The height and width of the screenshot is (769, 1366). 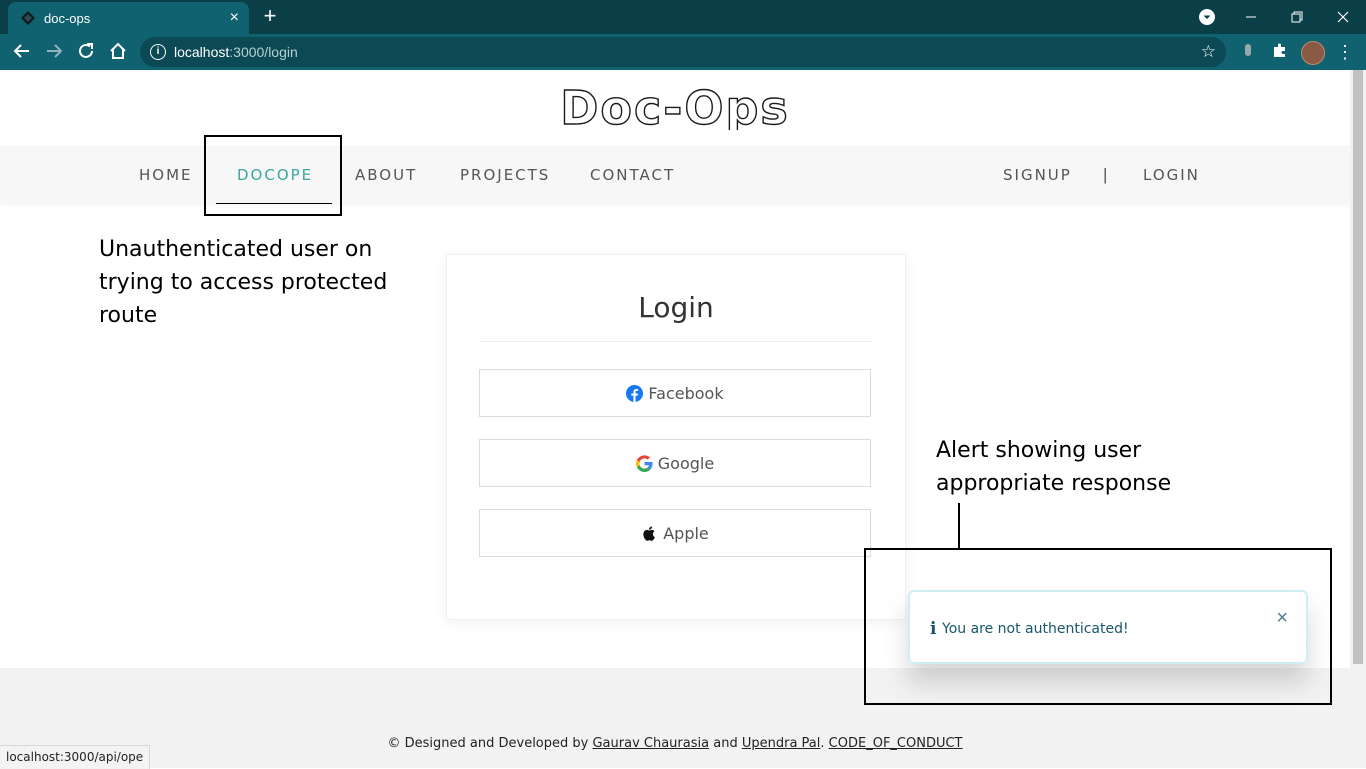 I want to click on annotation-underline, so click(x=274, y=203).